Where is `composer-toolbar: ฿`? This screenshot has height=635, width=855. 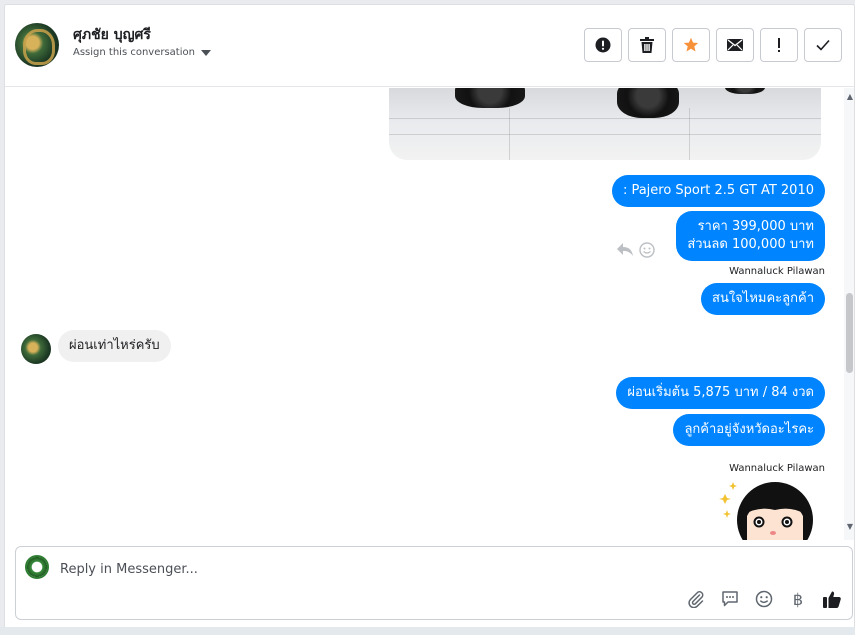
composer-toolbar: ฿ is located at coordinates (764, 599).